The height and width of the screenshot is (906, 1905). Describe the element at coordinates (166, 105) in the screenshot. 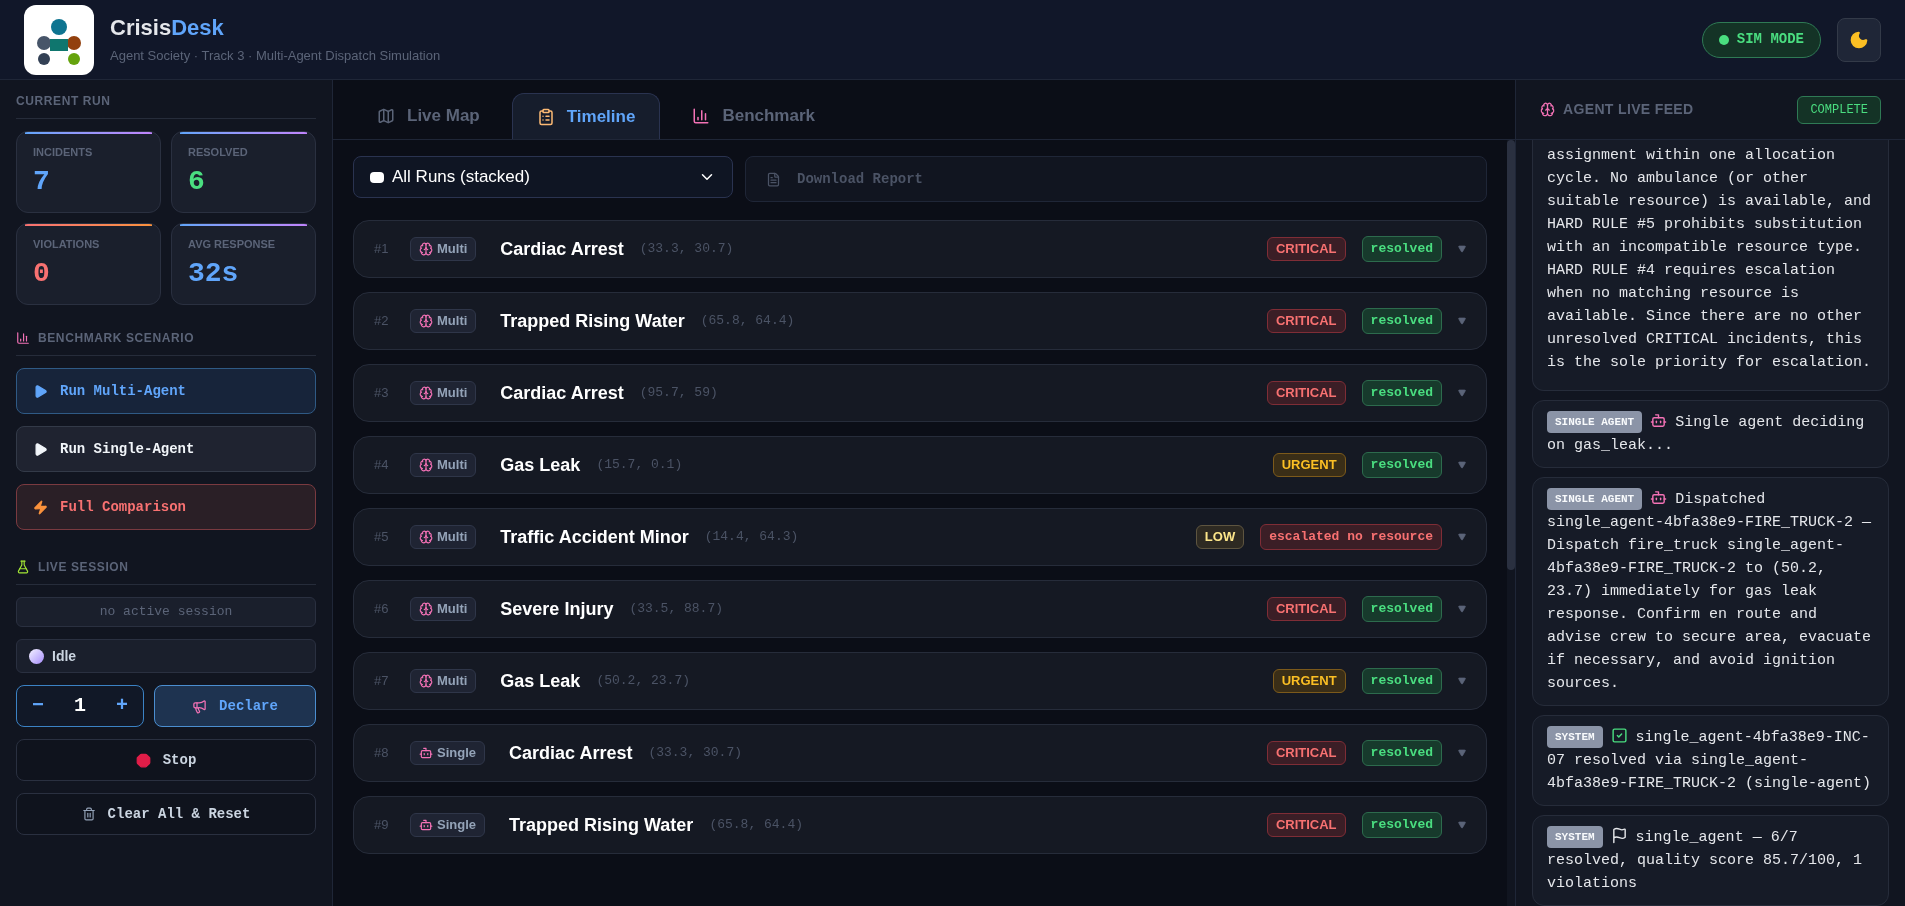

I see `section-heading: CURRENT RUN` at that location.